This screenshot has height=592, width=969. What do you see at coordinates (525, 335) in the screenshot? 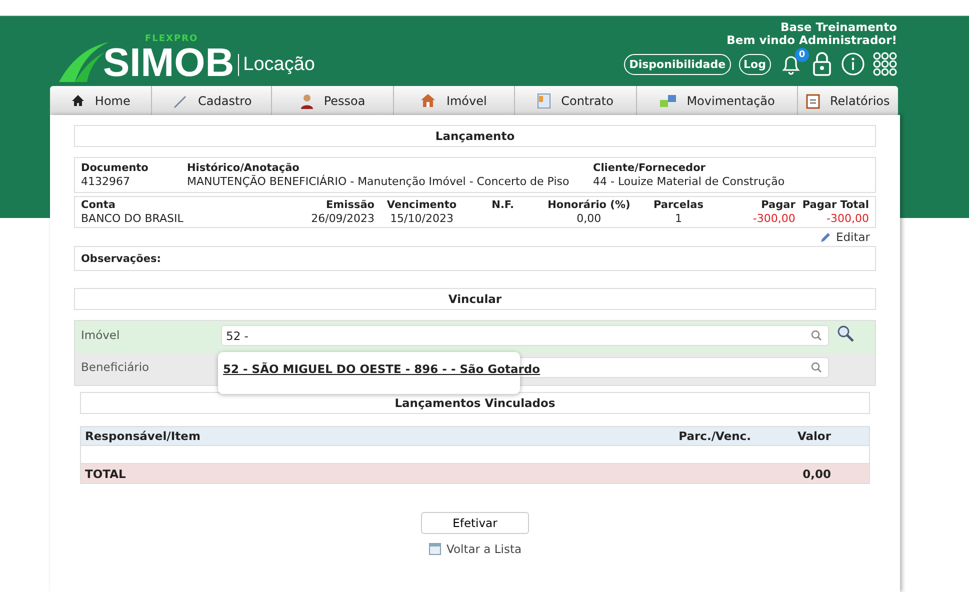
I see `search-field: 52 -` at bounding box center [525, 335].